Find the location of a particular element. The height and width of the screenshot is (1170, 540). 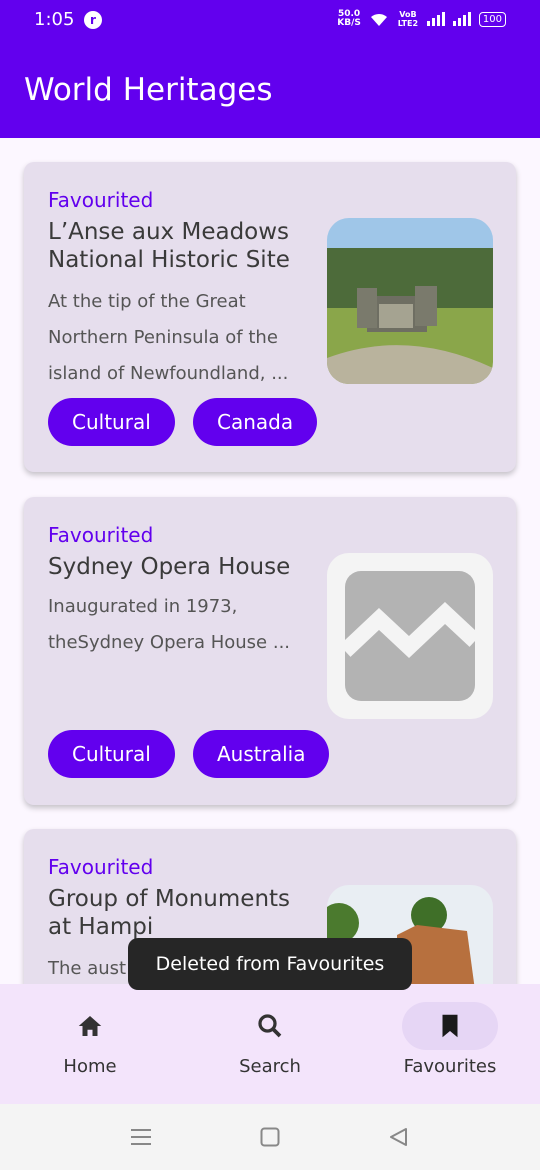

status-time: 1:05 is located at coordinates (54, 19).